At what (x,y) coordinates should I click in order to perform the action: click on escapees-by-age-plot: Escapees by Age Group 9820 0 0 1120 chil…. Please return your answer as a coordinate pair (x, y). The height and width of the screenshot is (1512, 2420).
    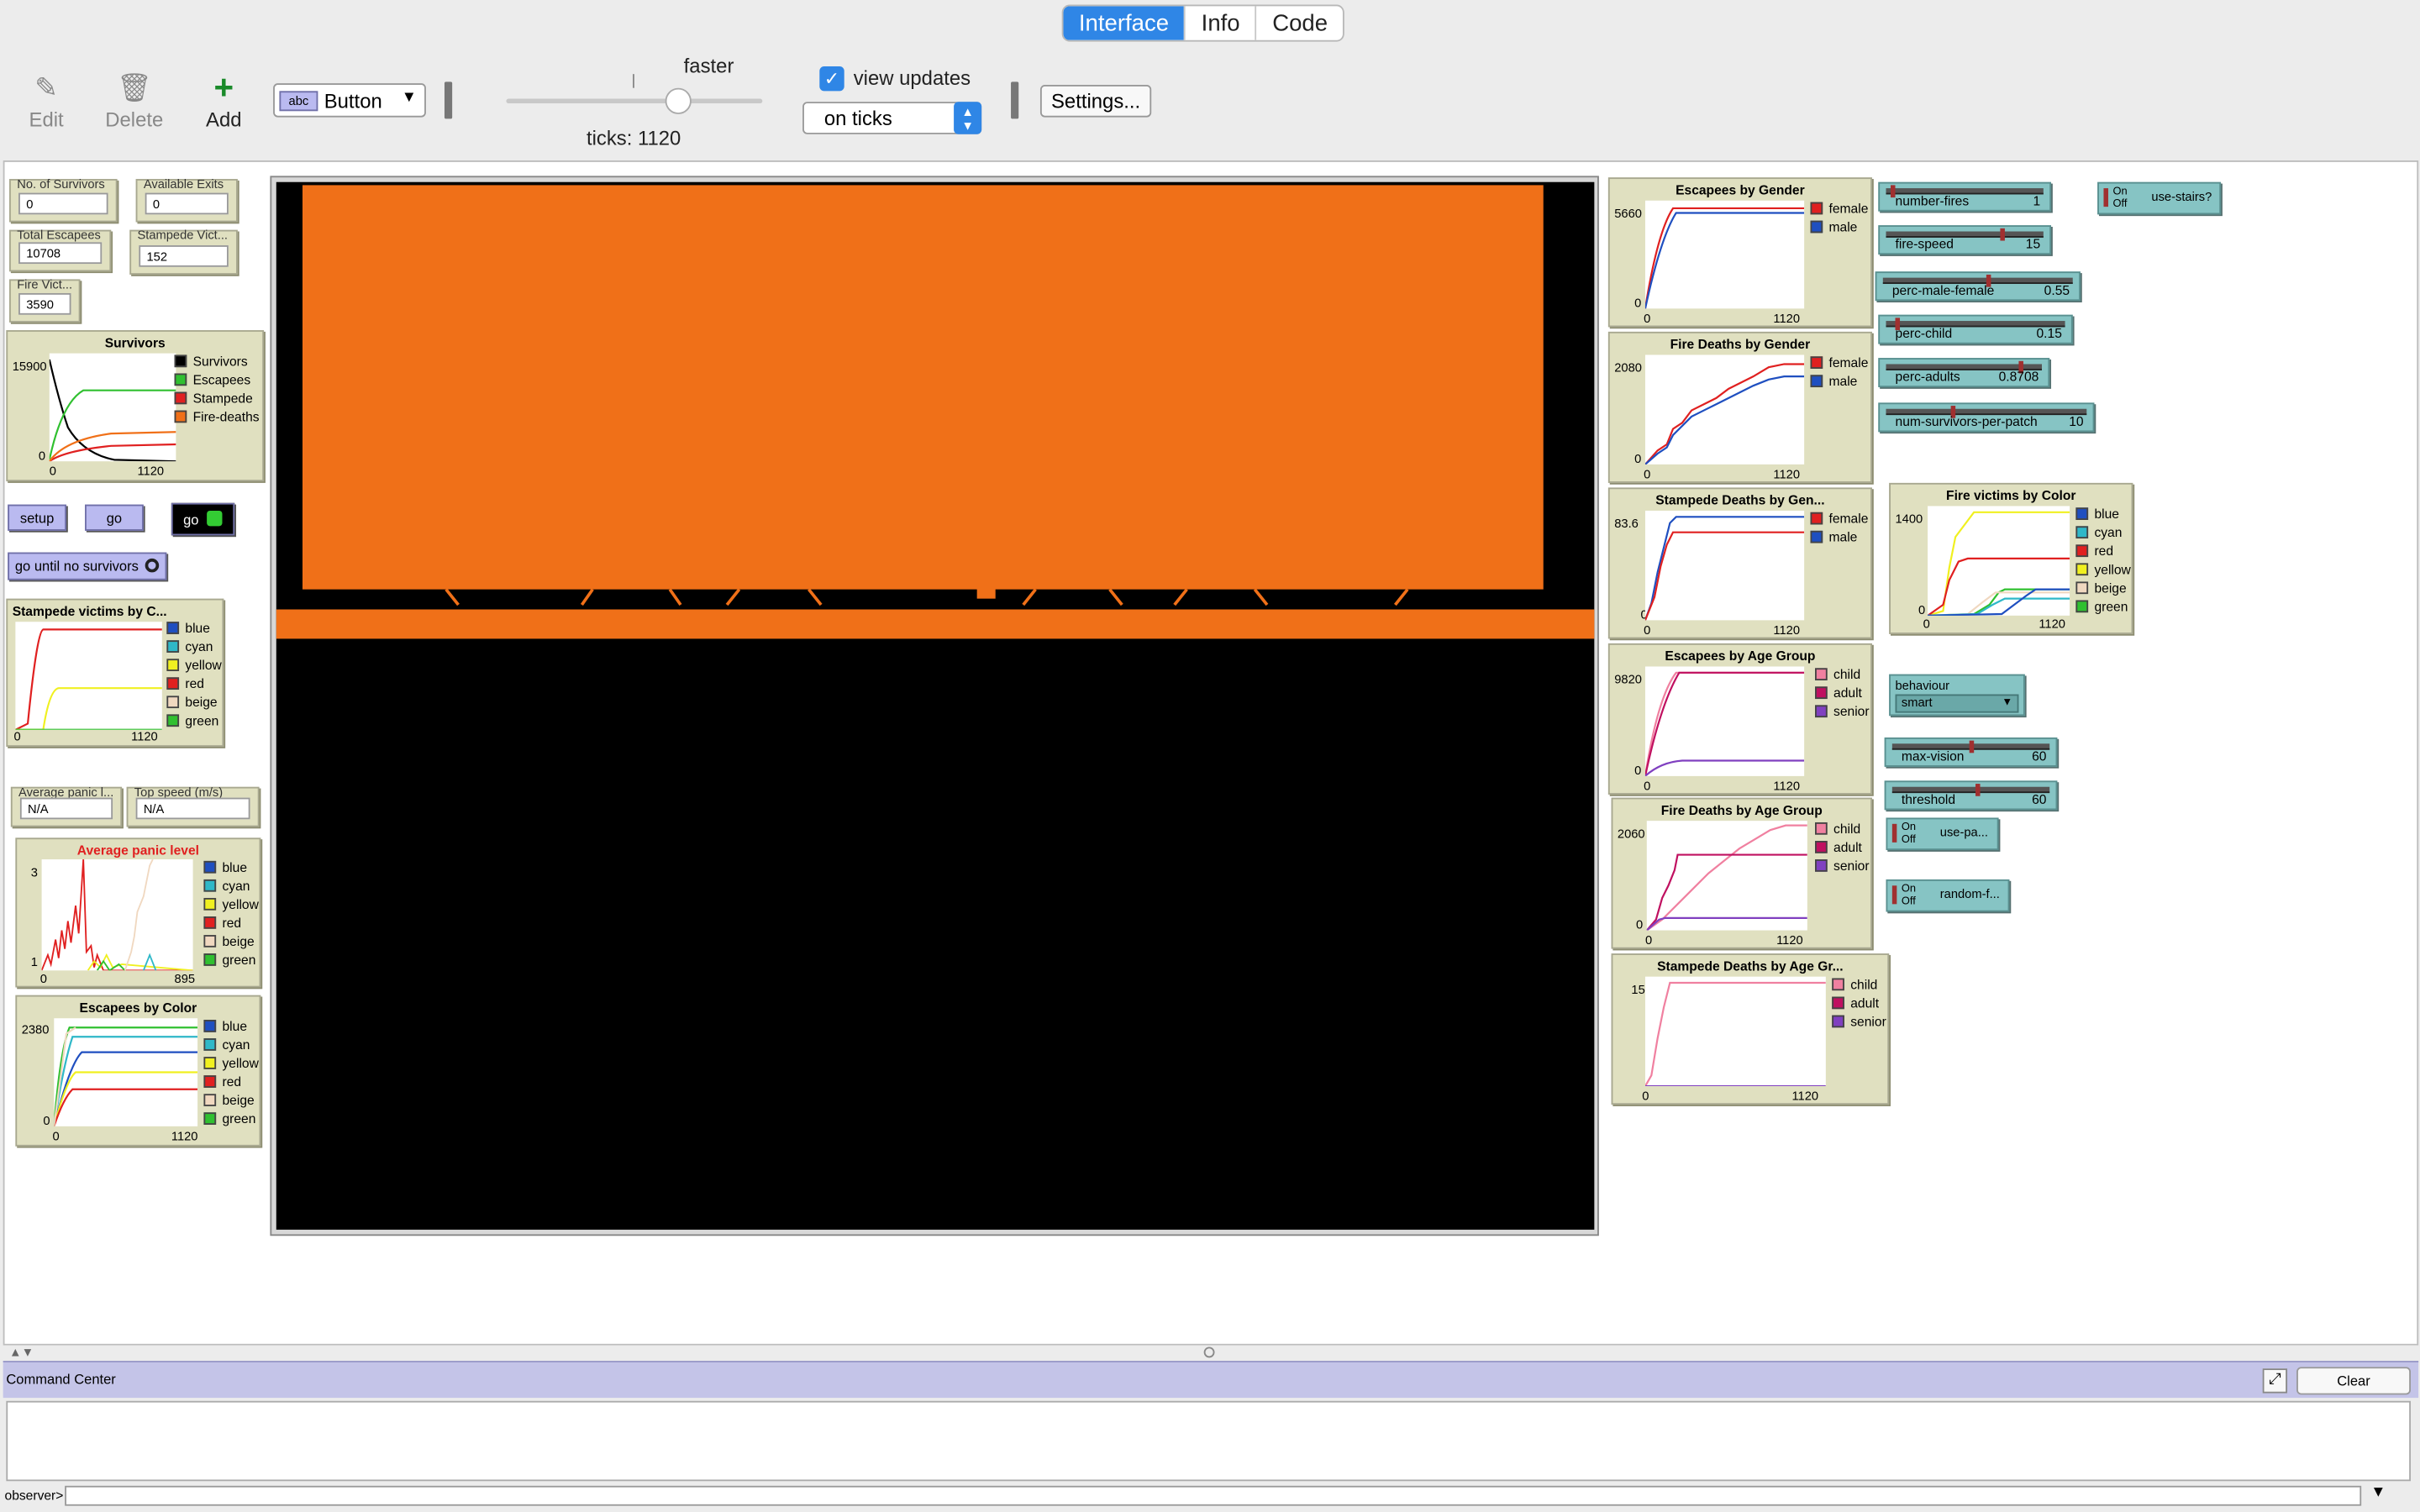
    Looking at the image, I should click on (1740, 719).